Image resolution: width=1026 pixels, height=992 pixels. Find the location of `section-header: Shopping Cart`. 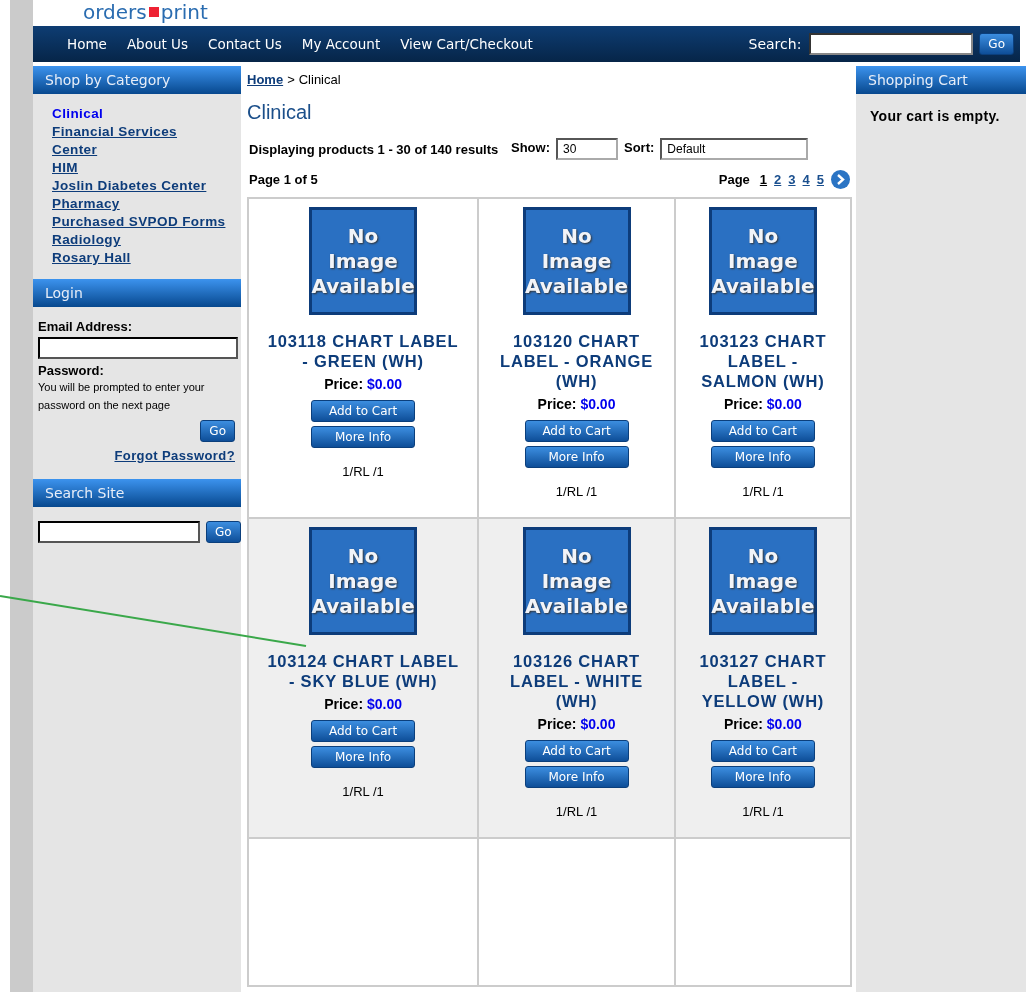

section-header: Shopping Cart is located at coordinates (941, 80).